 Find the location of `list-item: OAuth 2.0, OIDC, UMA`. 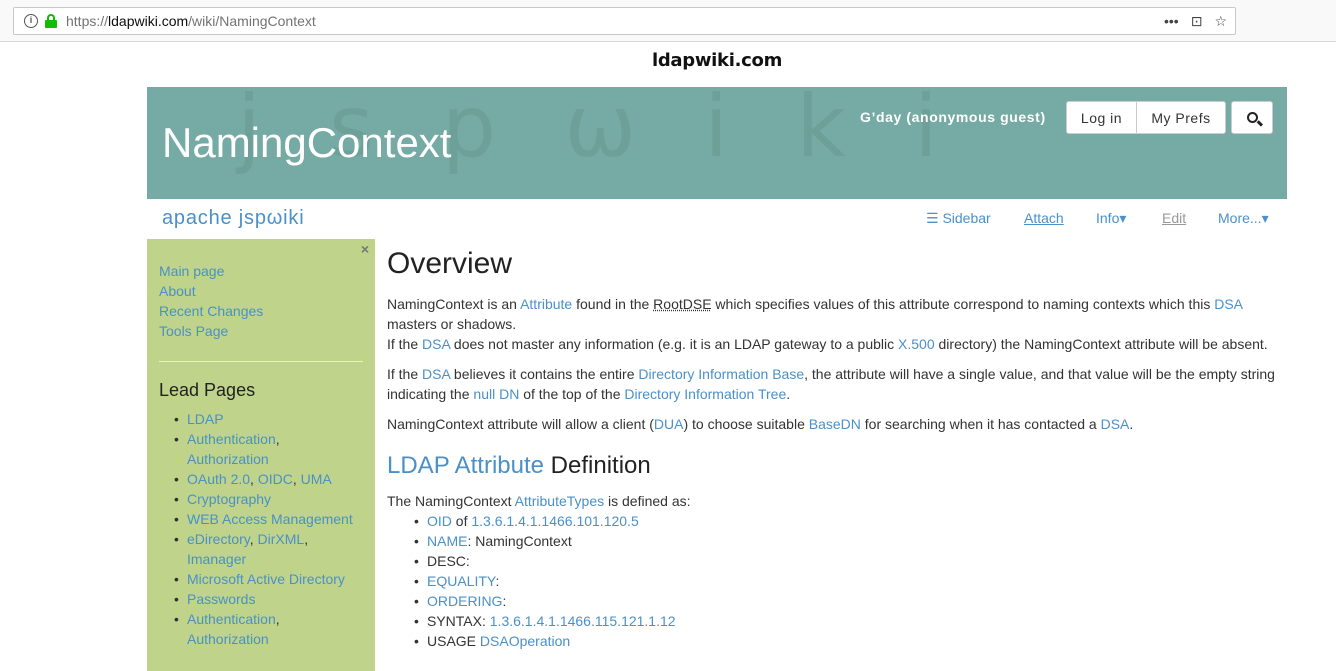

list-item: OAuth 2.0, OIDC, UMA is located at coordinates (268, 479).